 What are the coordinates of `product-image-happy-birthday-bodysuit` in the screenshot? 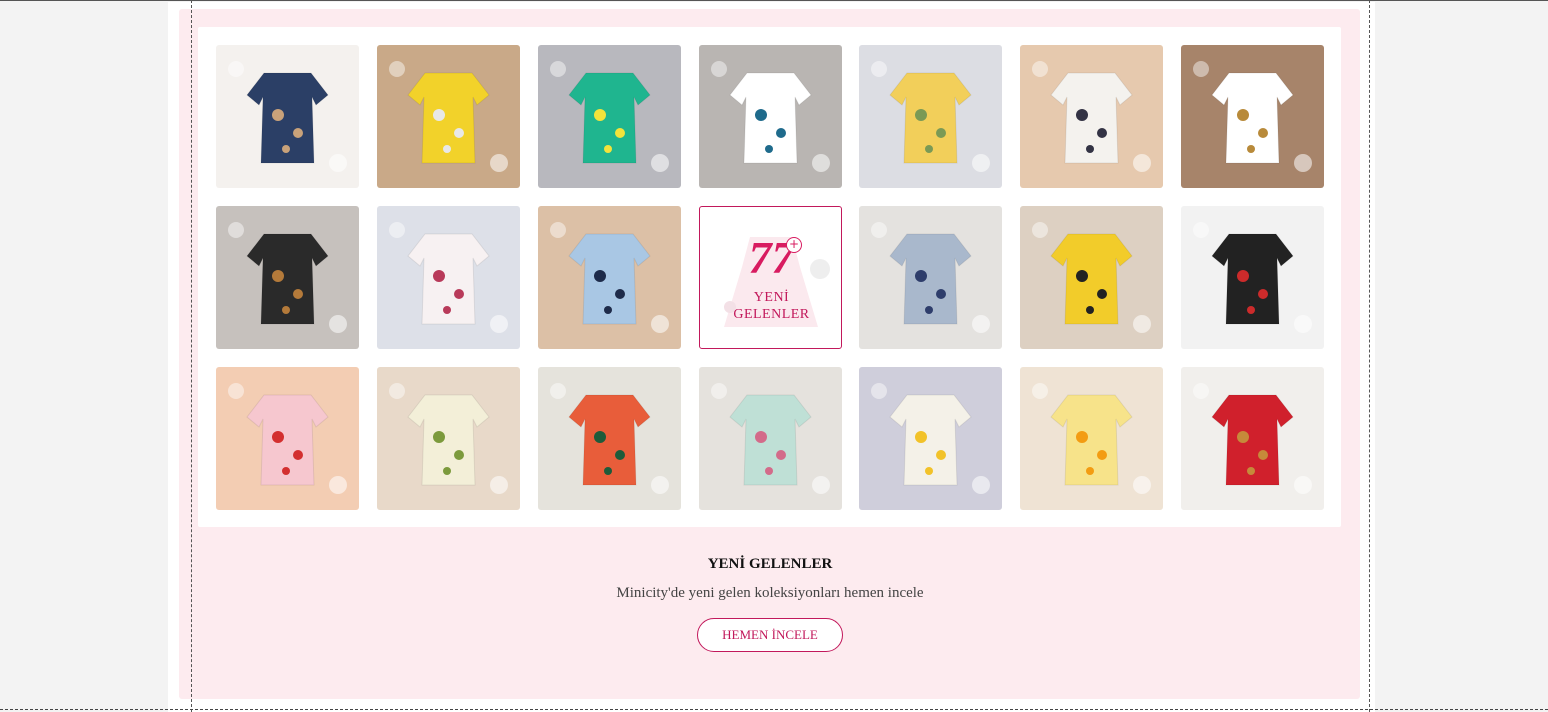 It's located at (770, 116).